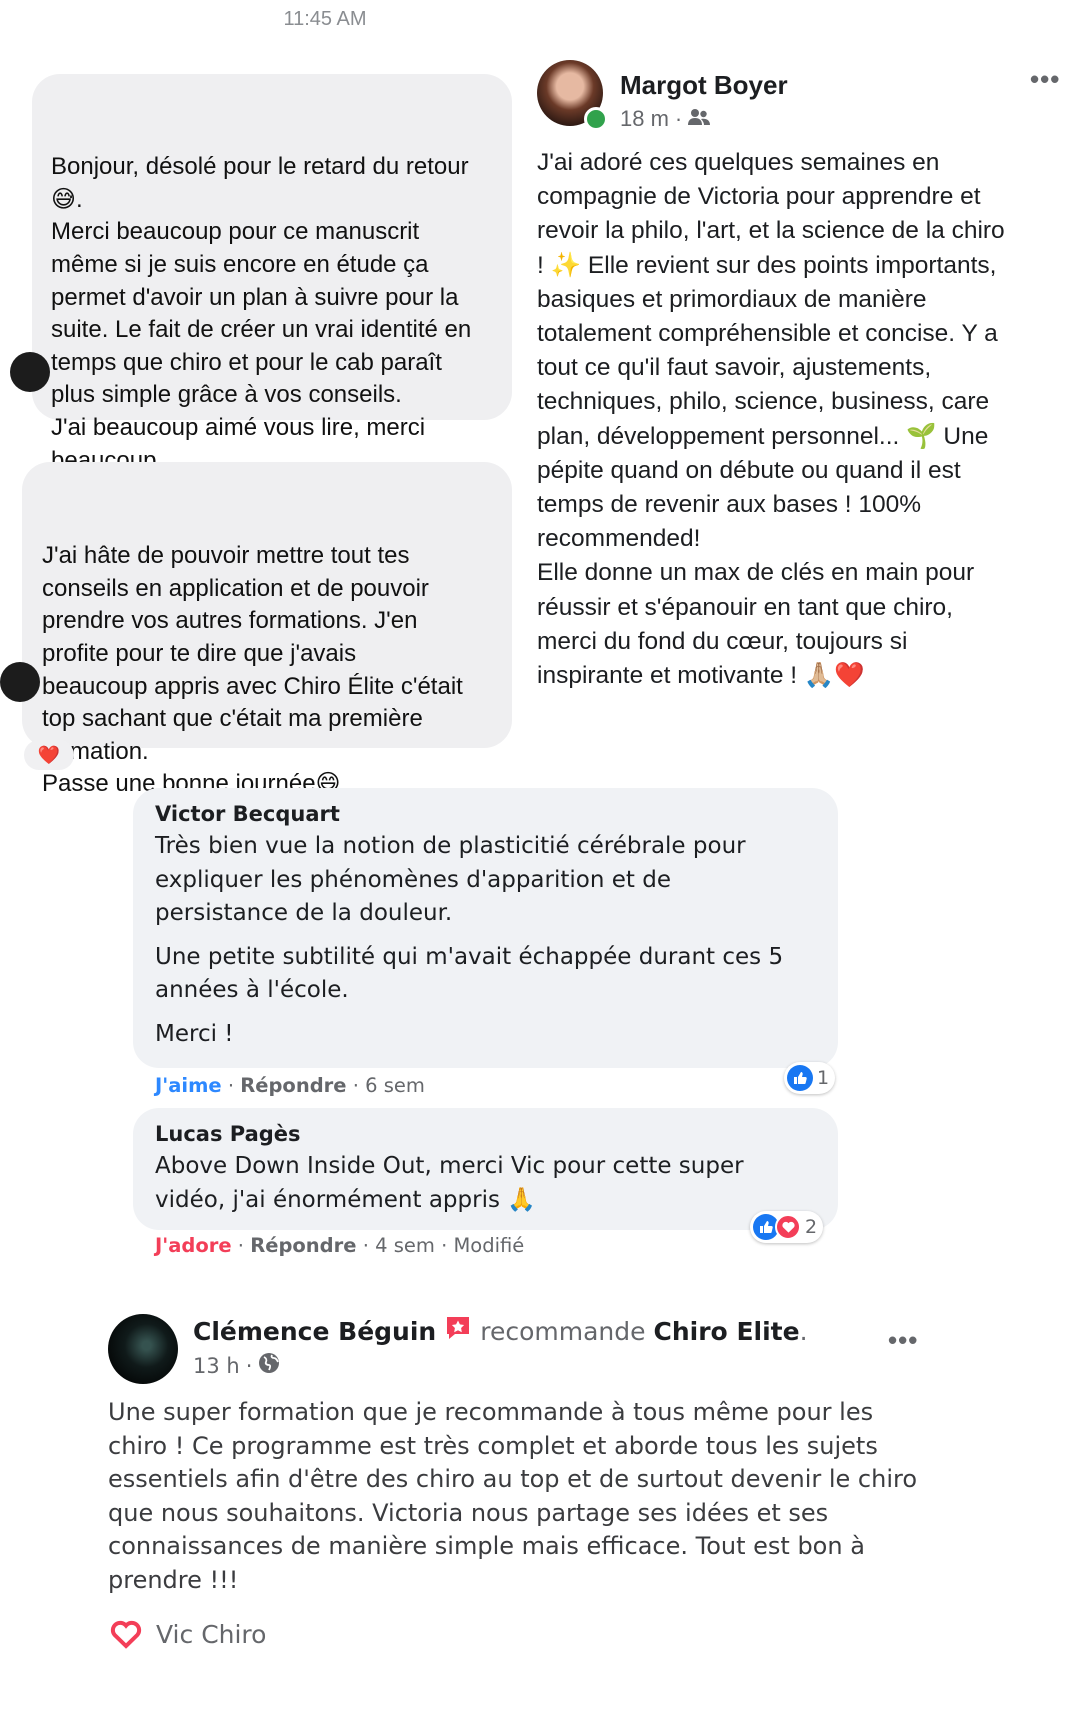 Image resolution: width=1080 pixels, height=1718 pixels. I want to click on reaction-count-badge: 1, so click(810, 1078).